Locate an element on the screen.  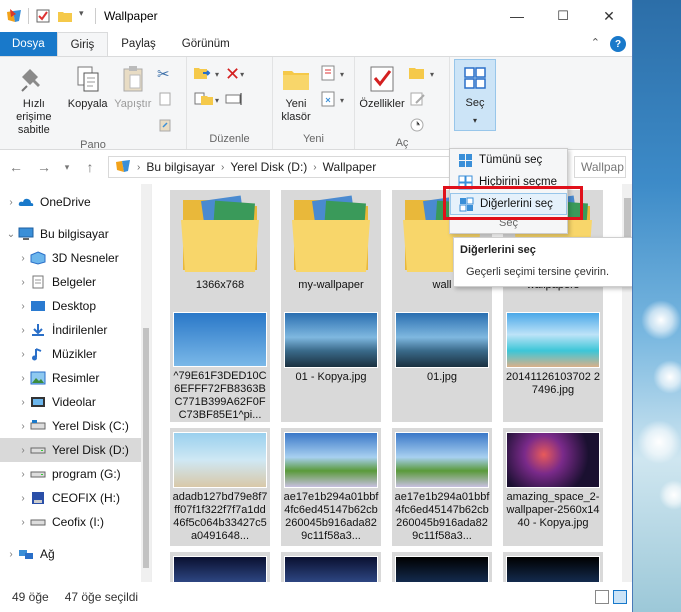
tooltip-text: Geçerli seçimi tersine çevirin. is located at coordinates (538, 272).